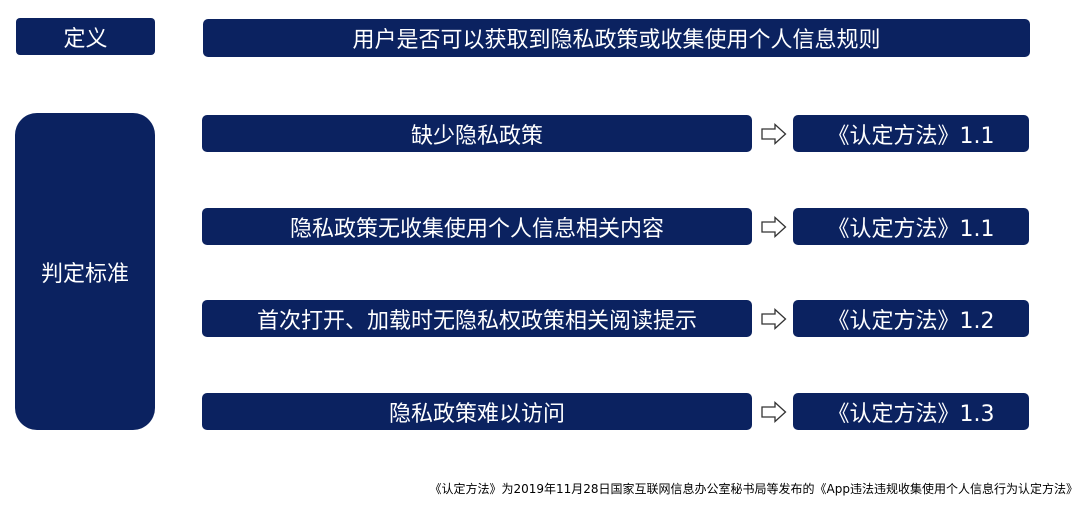 This screenshot has width=1084, height=513. Describe the element at coordinates (477, 318) in the screenshot. I see `criterion-3: 首次打开、加载时无隐私权政策相关阅读提示` at that location.